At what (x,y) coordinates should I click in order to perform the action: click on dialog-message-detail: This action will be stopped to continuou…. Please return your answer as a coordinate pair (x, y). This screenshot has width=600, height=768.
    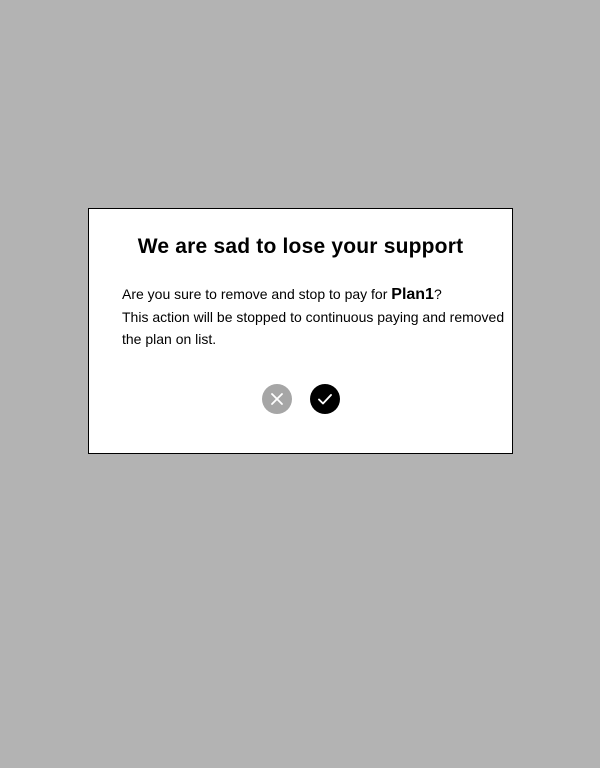
    Looking at the image, I should click on (313, 328).